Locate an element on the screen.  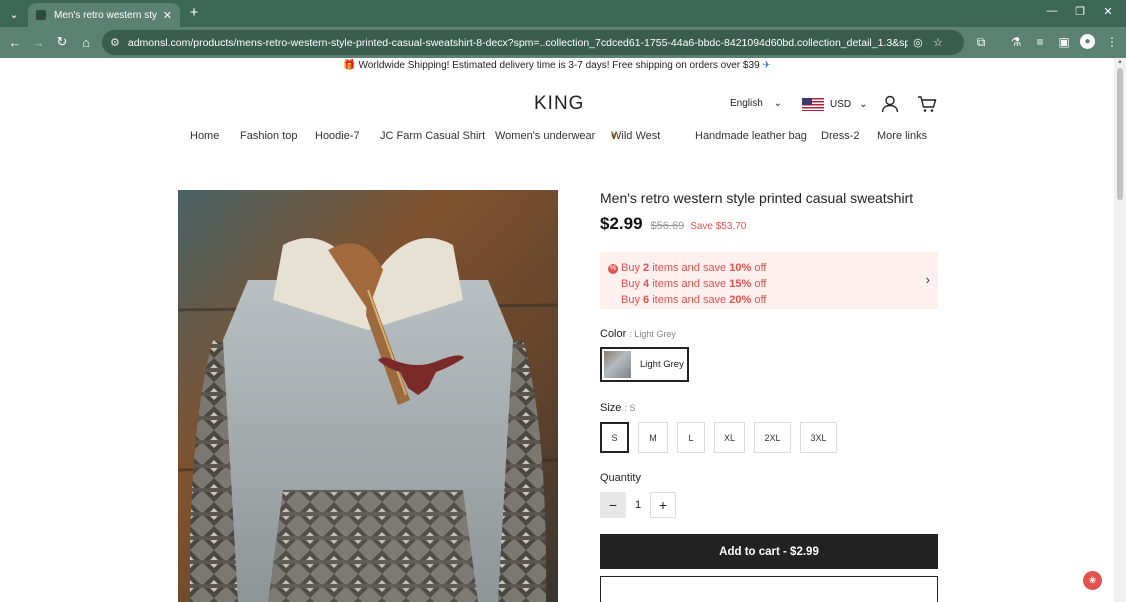
compare-price: $56.69 is located at coordinates (667, 226).